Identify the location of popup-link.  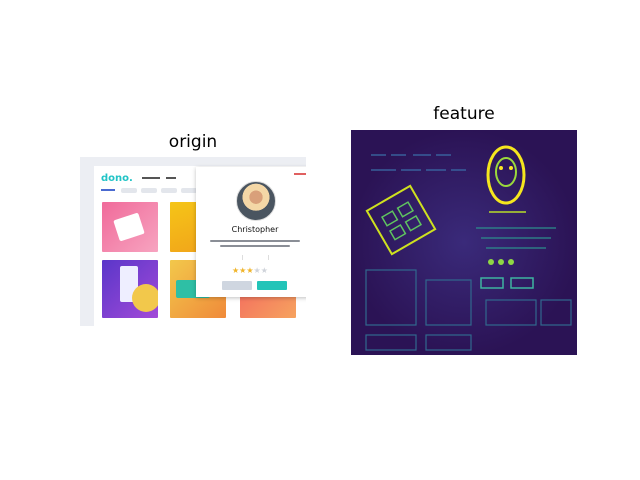
(300, 174).